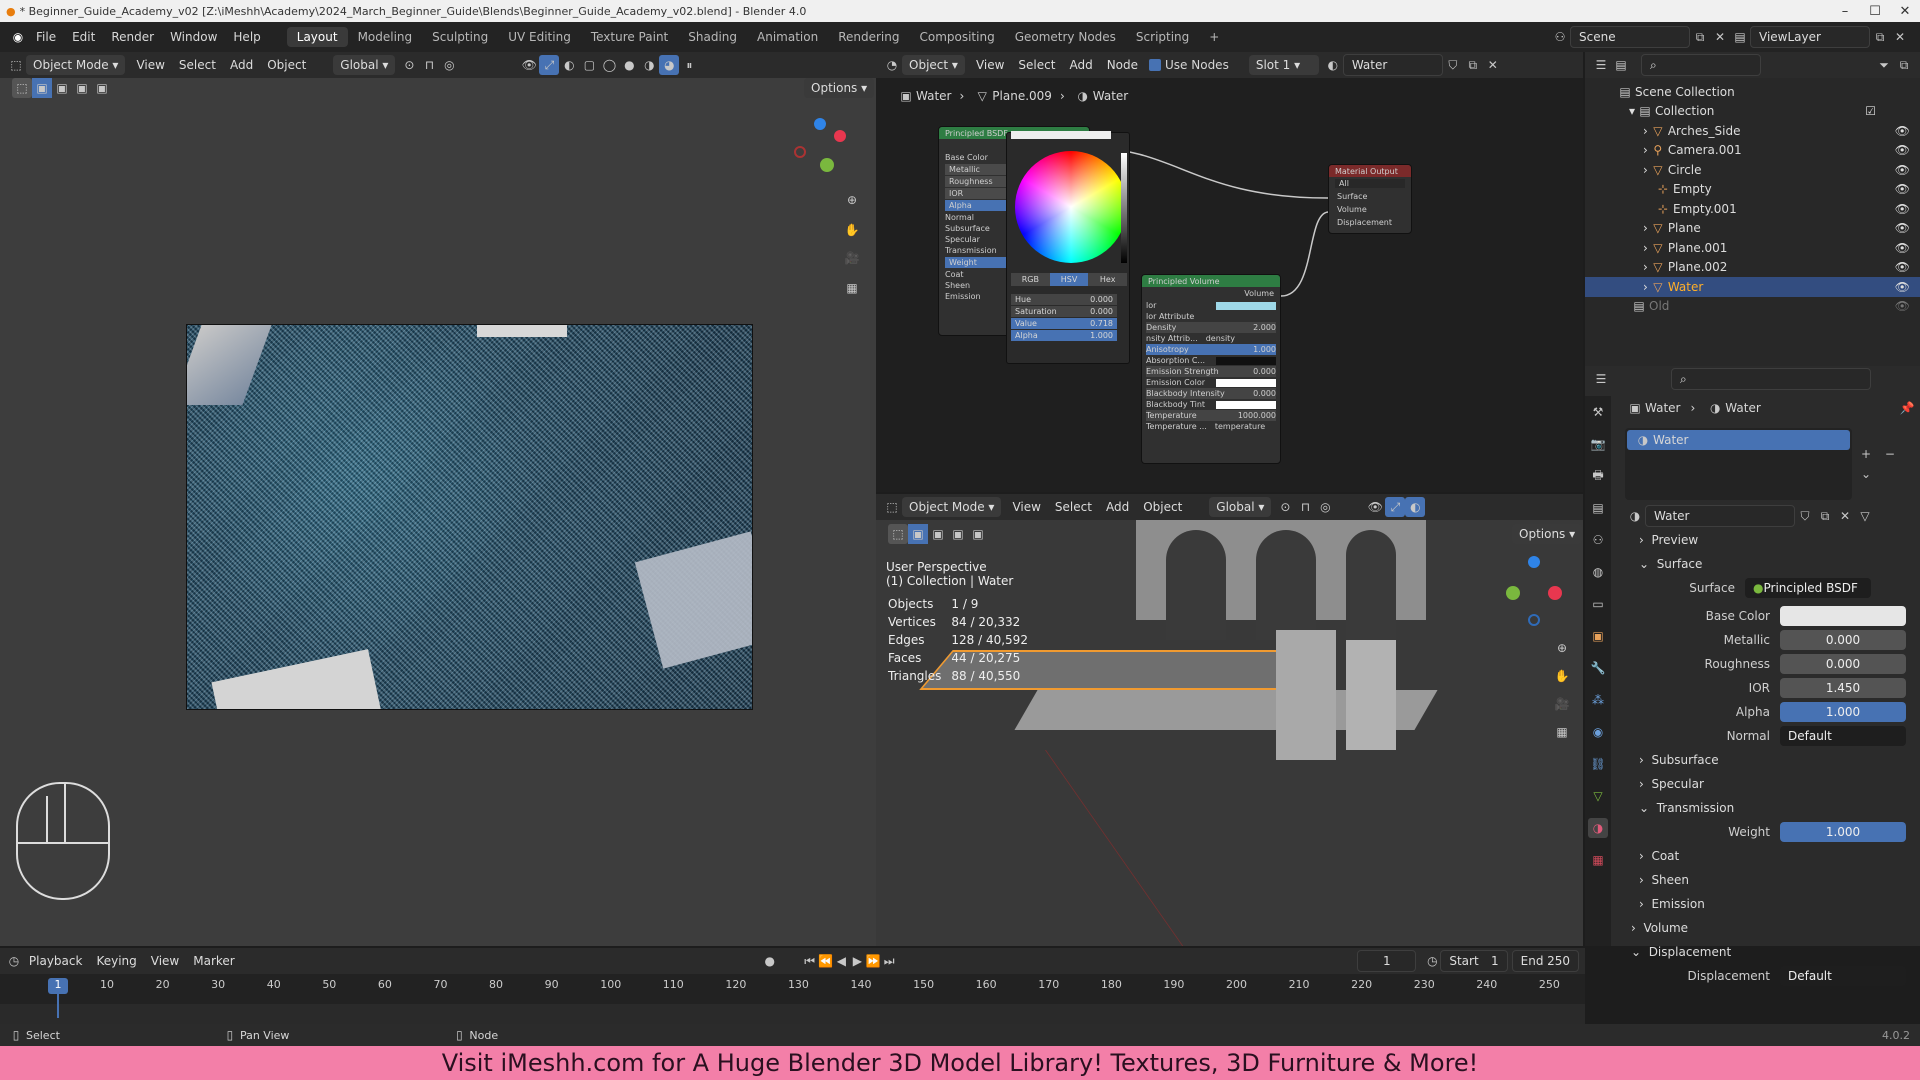 The width and height of the screenshot is (1920, 1080). I want to click on minimize-icon: –, so click(1845, 11).